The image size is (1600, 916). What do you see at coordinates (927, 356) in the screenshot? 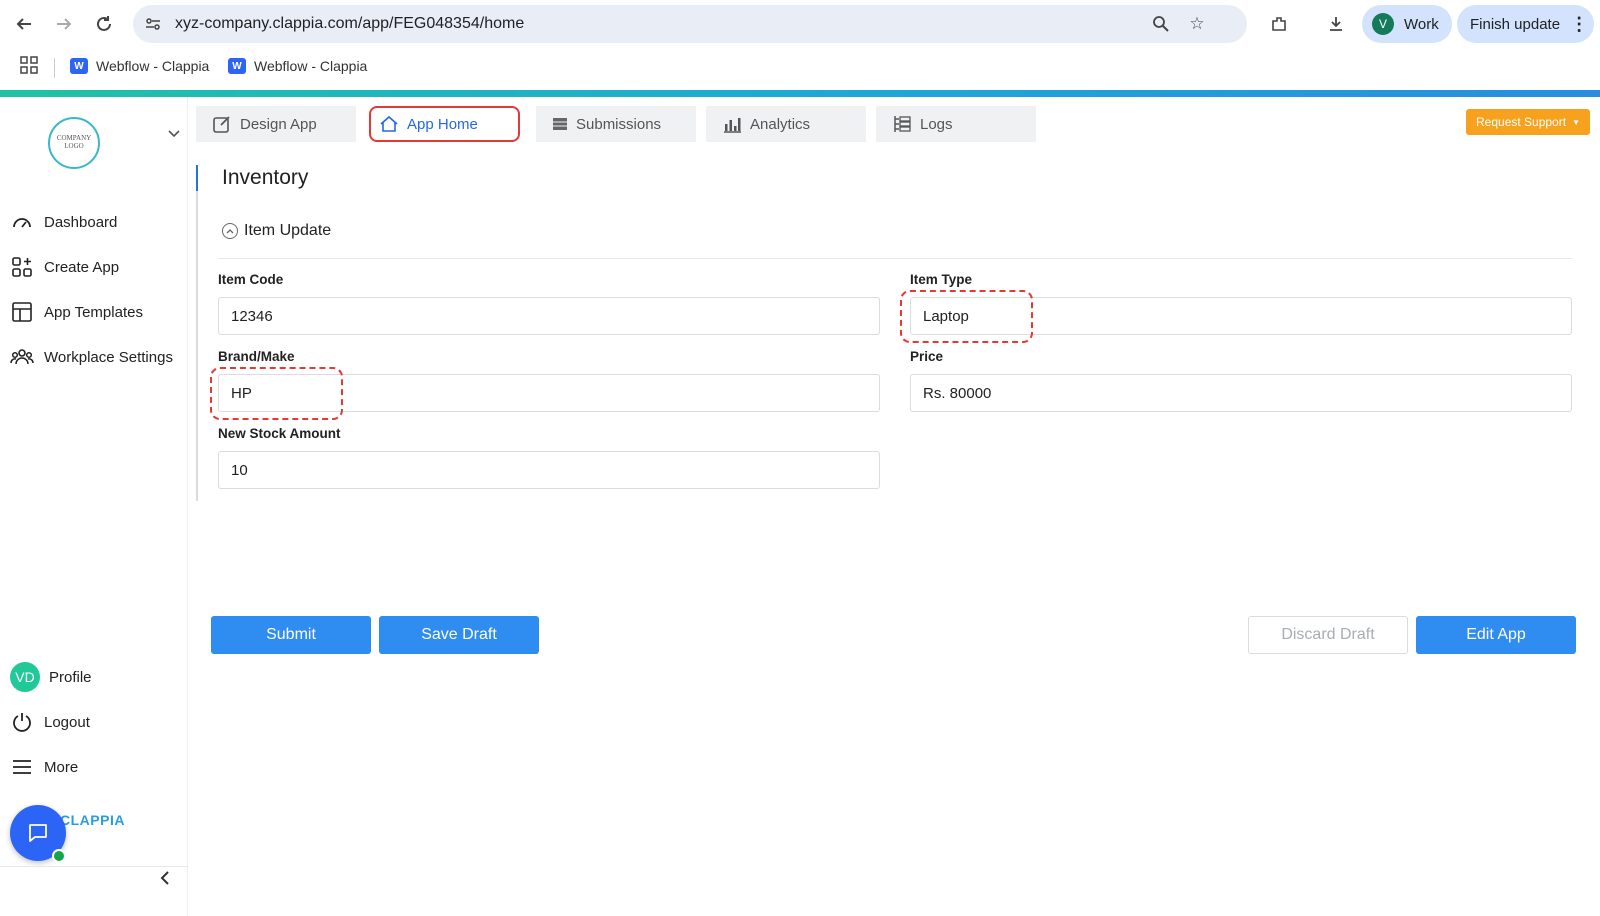
I see `price-label: Price` at bounding box center [927, 356].